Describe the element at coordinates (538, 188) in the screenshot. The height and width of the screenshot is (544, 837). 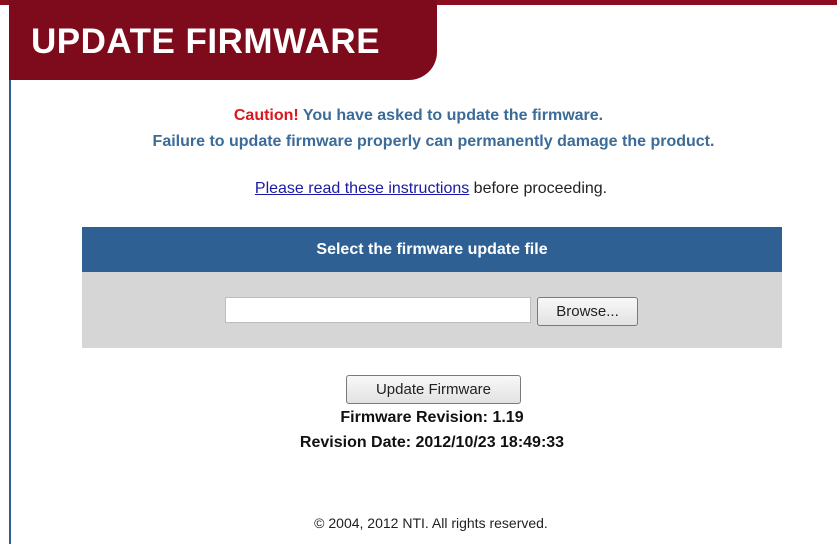
I see `instructions-trailing-text: before proceeding.` at that location.